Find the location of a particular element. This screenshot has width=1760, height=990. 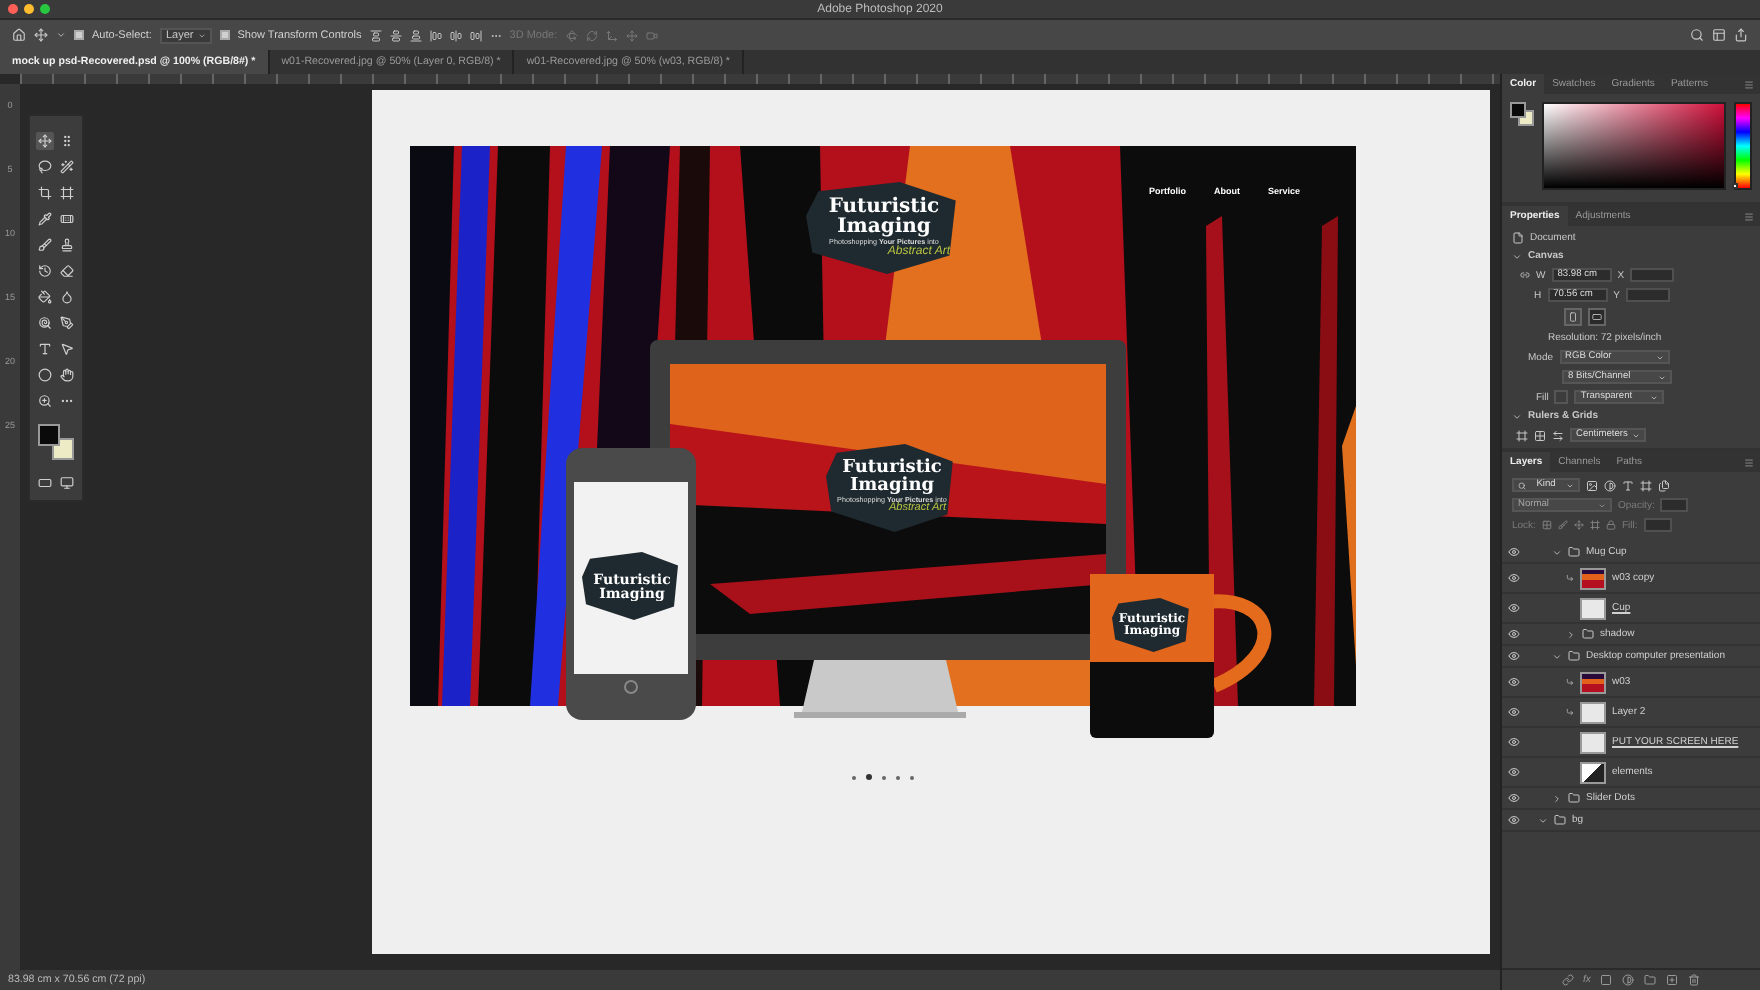

home-icon is located at coordinates (19, 35).